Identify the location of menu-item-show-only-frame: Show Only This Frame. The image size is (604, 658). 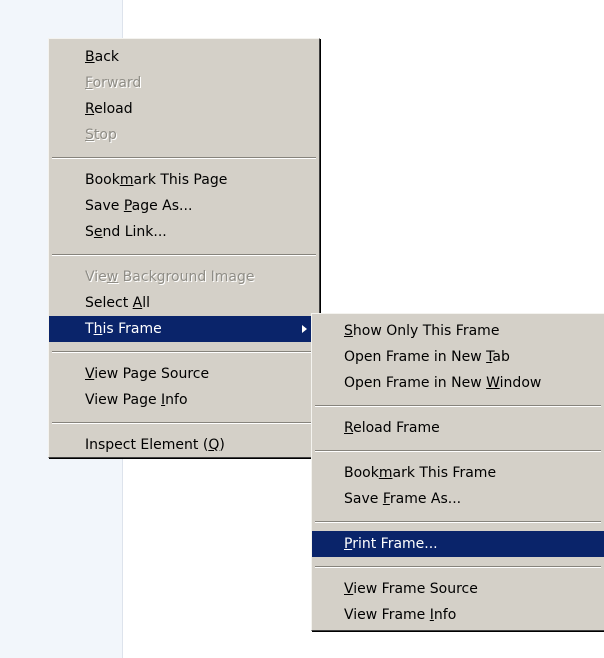
(458, 331).